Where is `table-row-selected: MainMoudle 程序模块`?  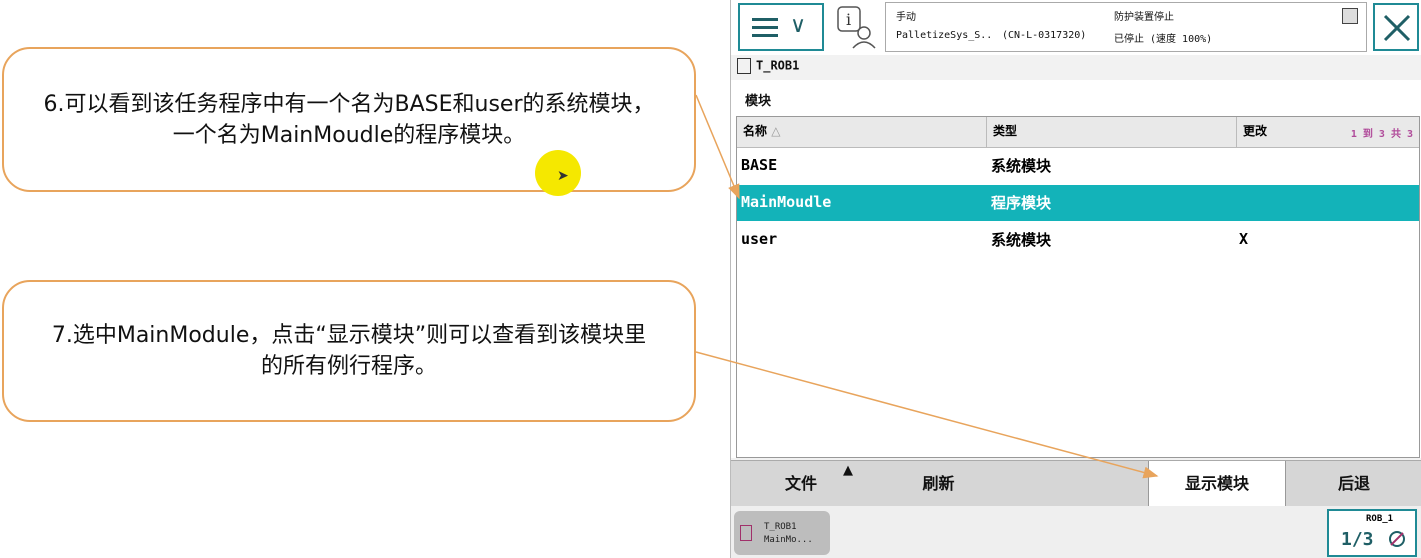 table-row-selected: MainMoudle 程序模块 is located at coordinates (1078, 203).